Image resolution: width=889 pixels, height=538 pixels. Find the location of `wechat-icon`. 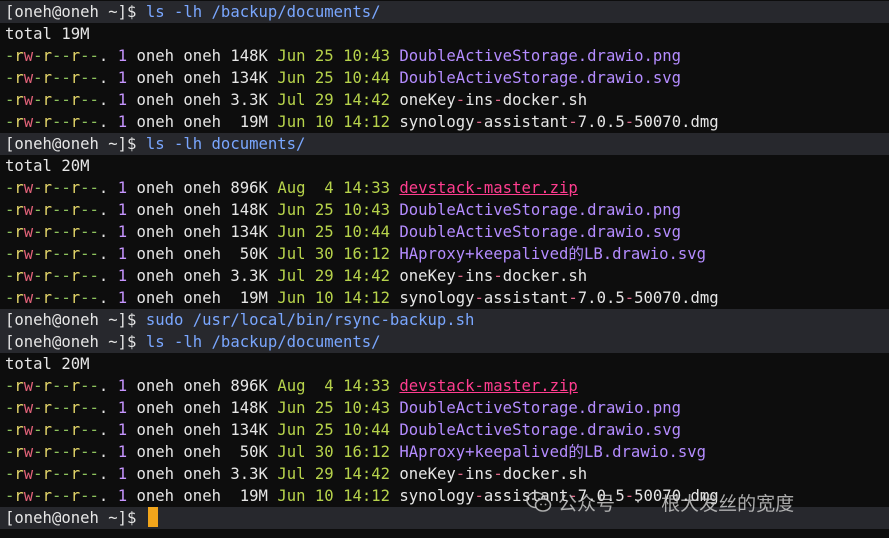

wechat-icon is located at coordinates (539, 501).